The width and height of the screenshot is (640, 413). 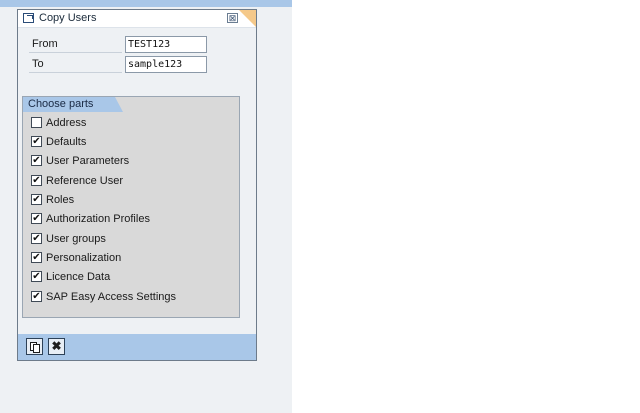 I want to click on checkbox-address: Address, so click(x=131, y=124).